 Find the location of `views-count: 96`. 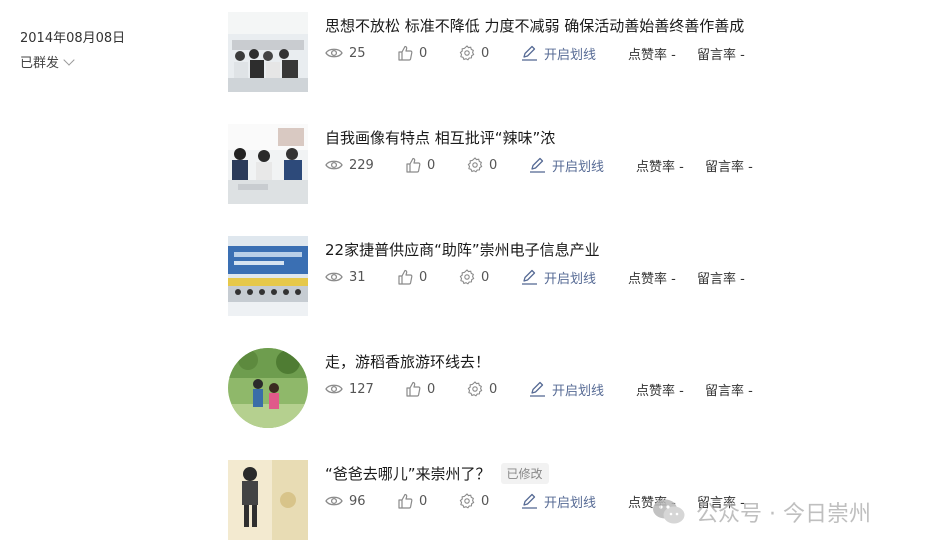

views-count: 96 is located at coordinates (357, 501).